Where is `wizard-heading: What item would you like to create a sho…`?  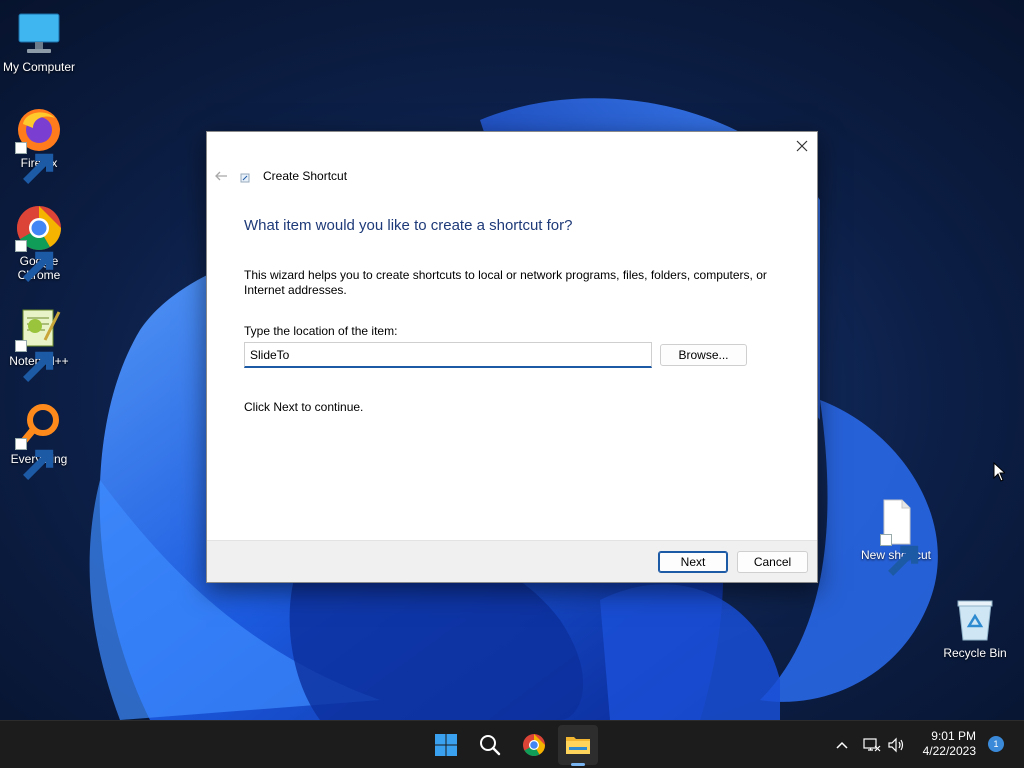
wizard-heading: What item would you like to create a sho… is located at coordinates (408, 225).